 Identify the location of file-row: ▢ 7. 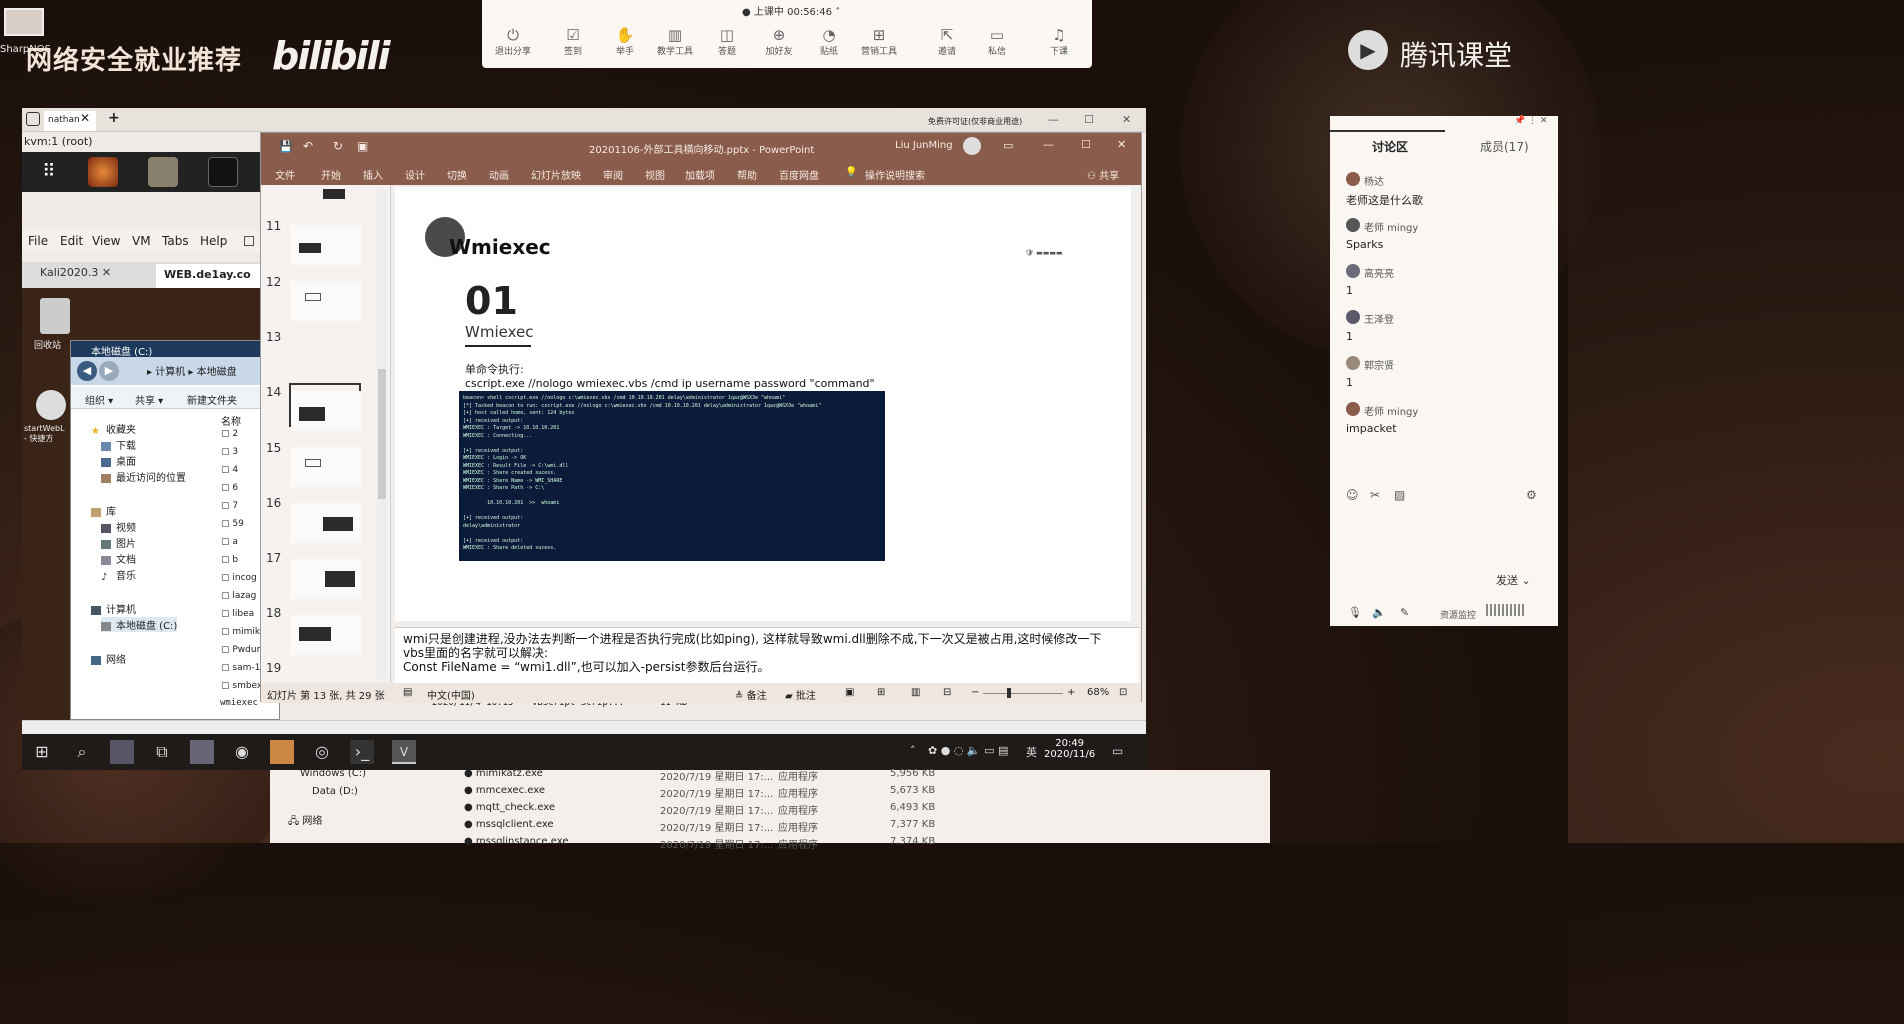
(229, 506).